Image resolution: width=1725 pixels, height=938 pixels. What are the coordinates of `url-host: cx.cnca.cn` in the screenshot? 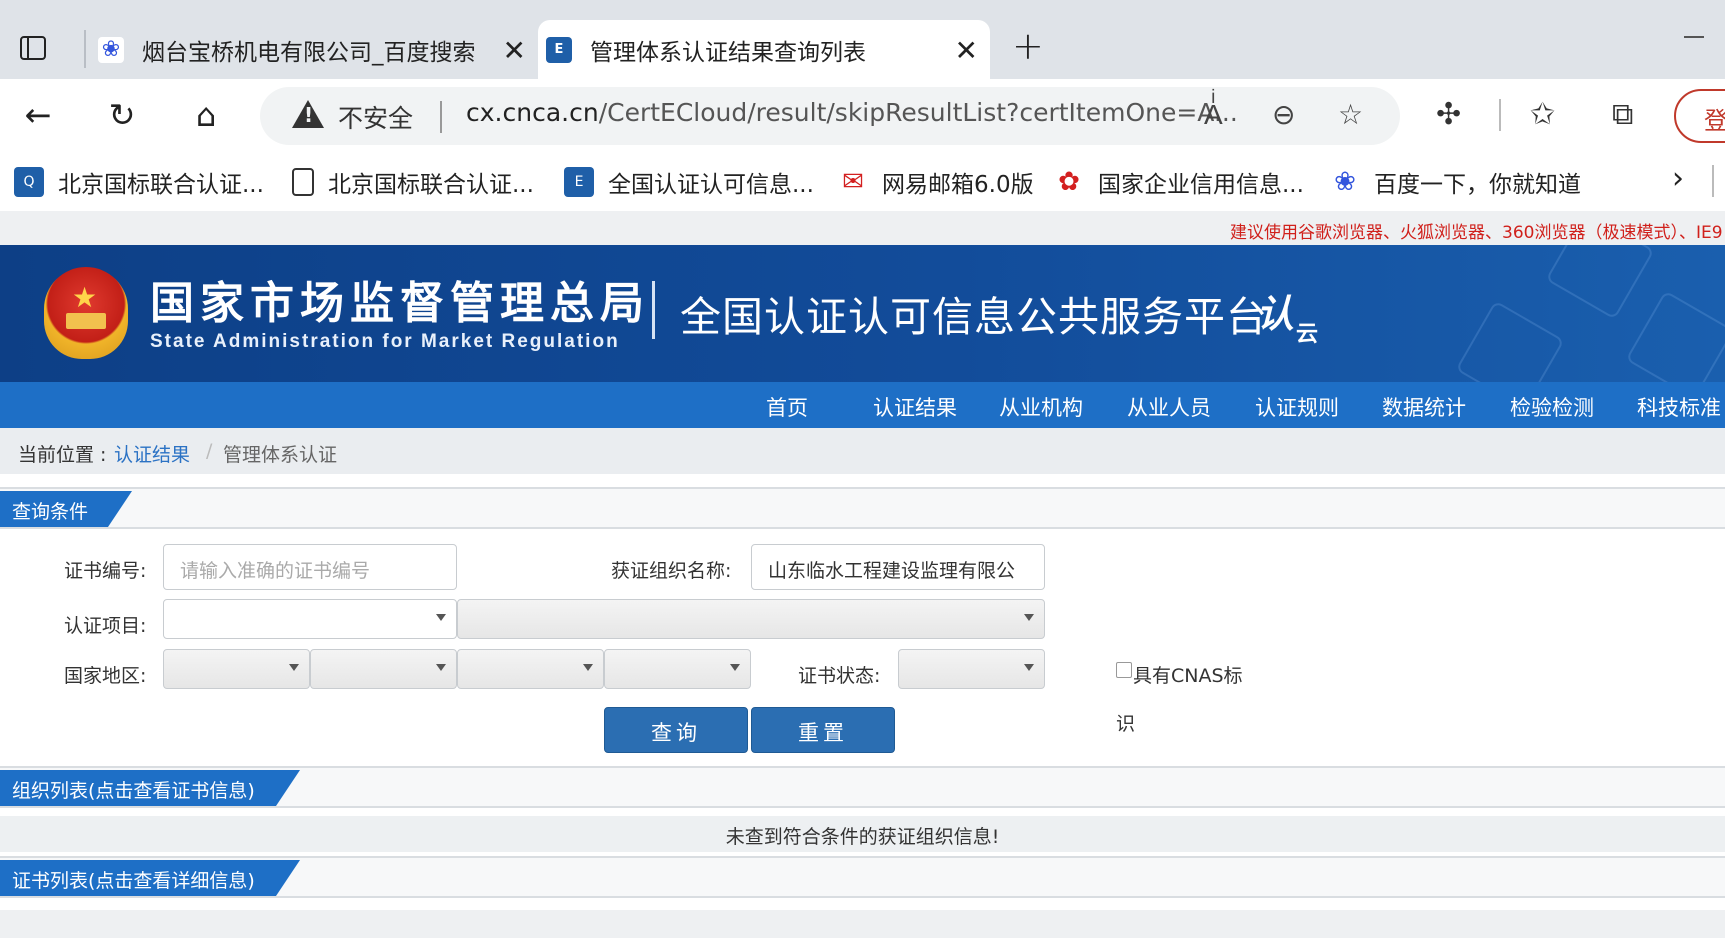 It's located at (532, 112).